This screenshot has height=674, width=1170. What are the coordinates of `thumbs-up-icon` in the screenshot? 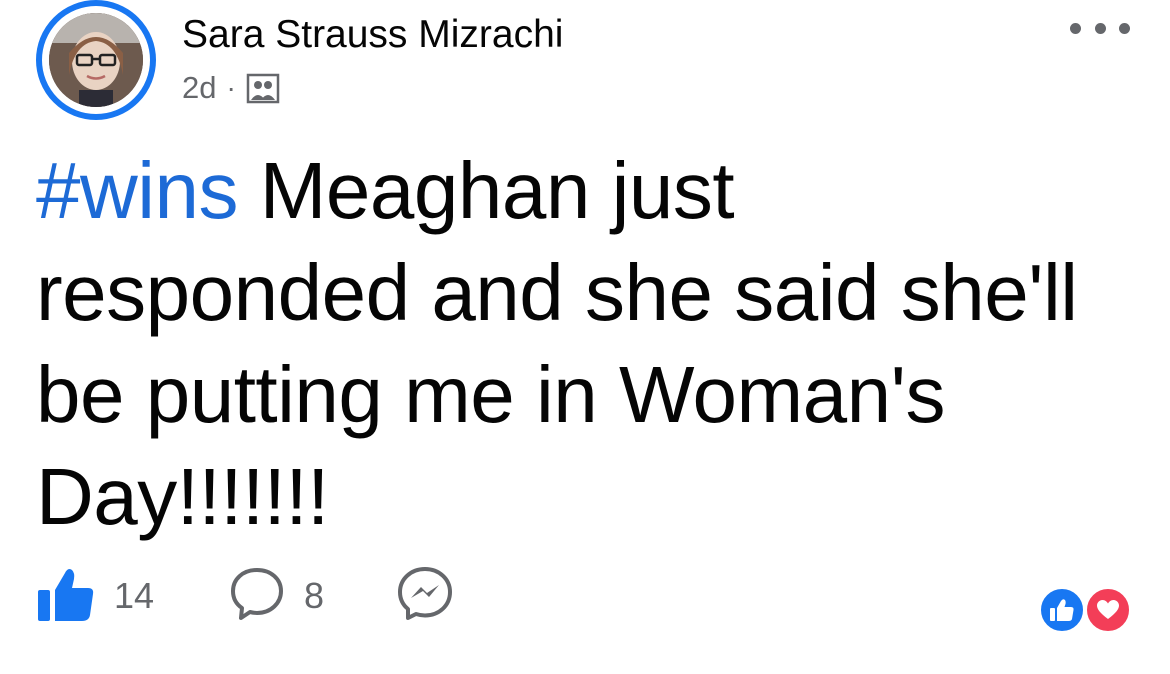 It's located at (66, 596).